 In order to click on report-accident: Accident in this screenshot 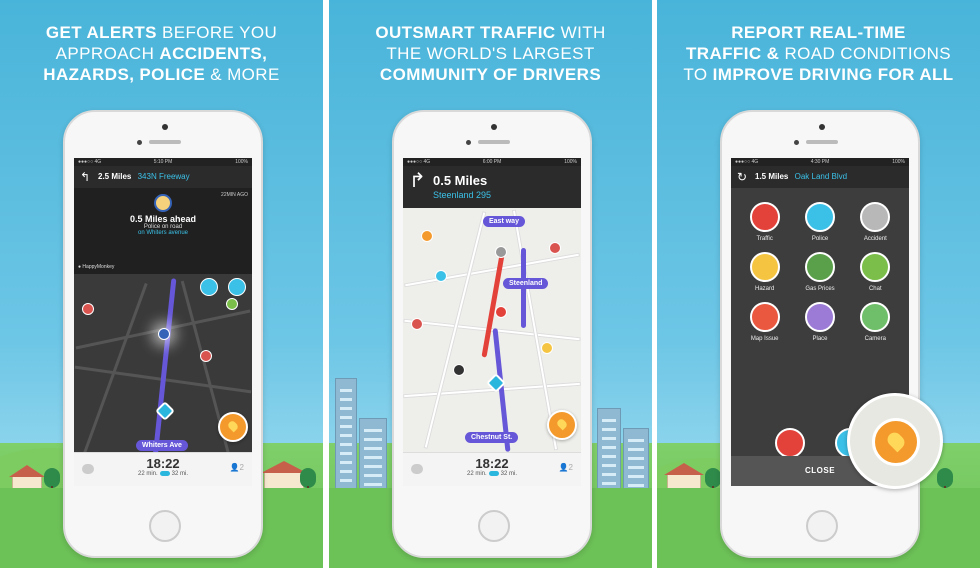, I will do `click(875, 222)`.